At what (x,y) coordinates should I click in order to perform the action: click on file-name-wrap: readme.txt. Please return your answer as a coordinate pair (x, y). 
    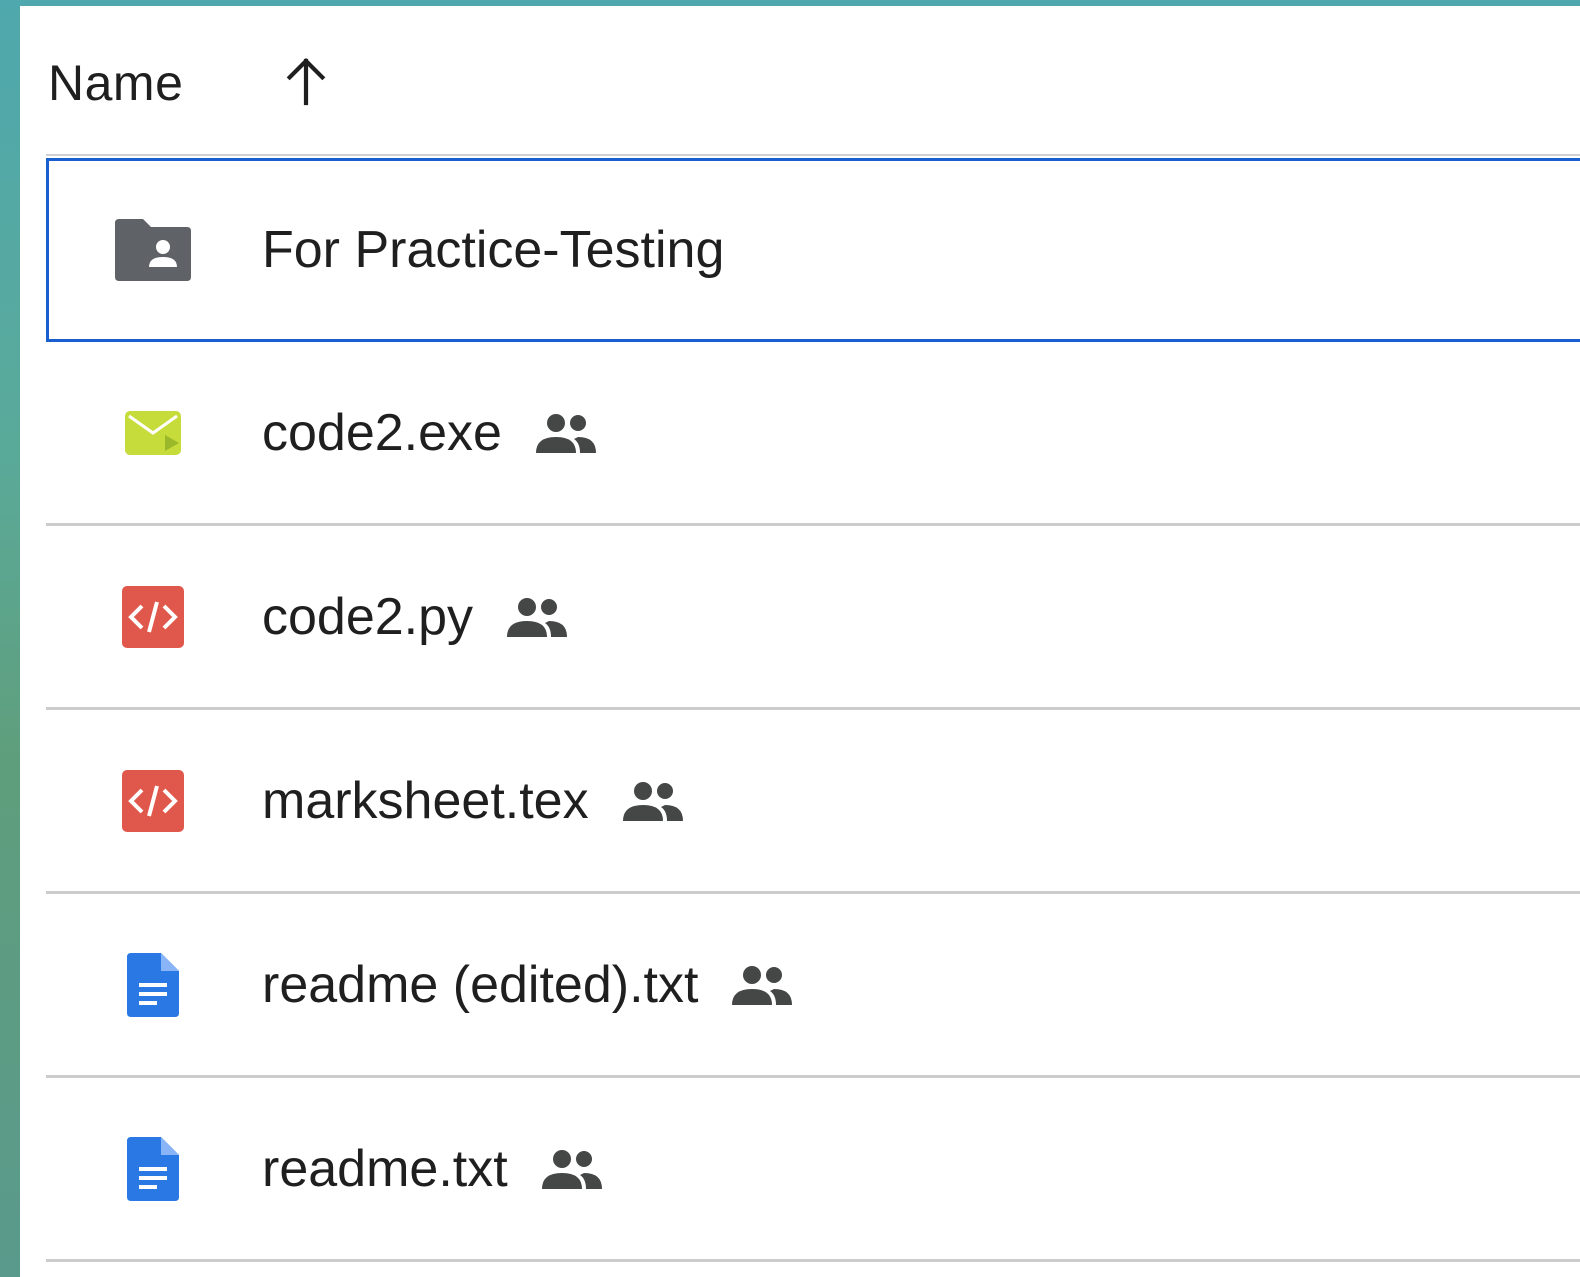
    Looking at the image, I should click on (433, 1169).